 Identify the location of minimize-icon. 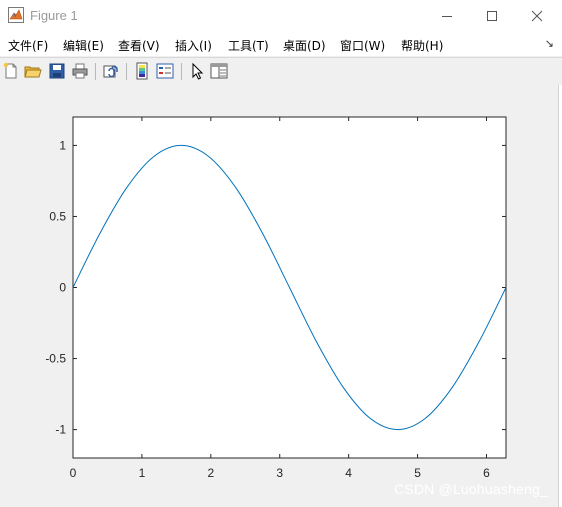
(447, 16).